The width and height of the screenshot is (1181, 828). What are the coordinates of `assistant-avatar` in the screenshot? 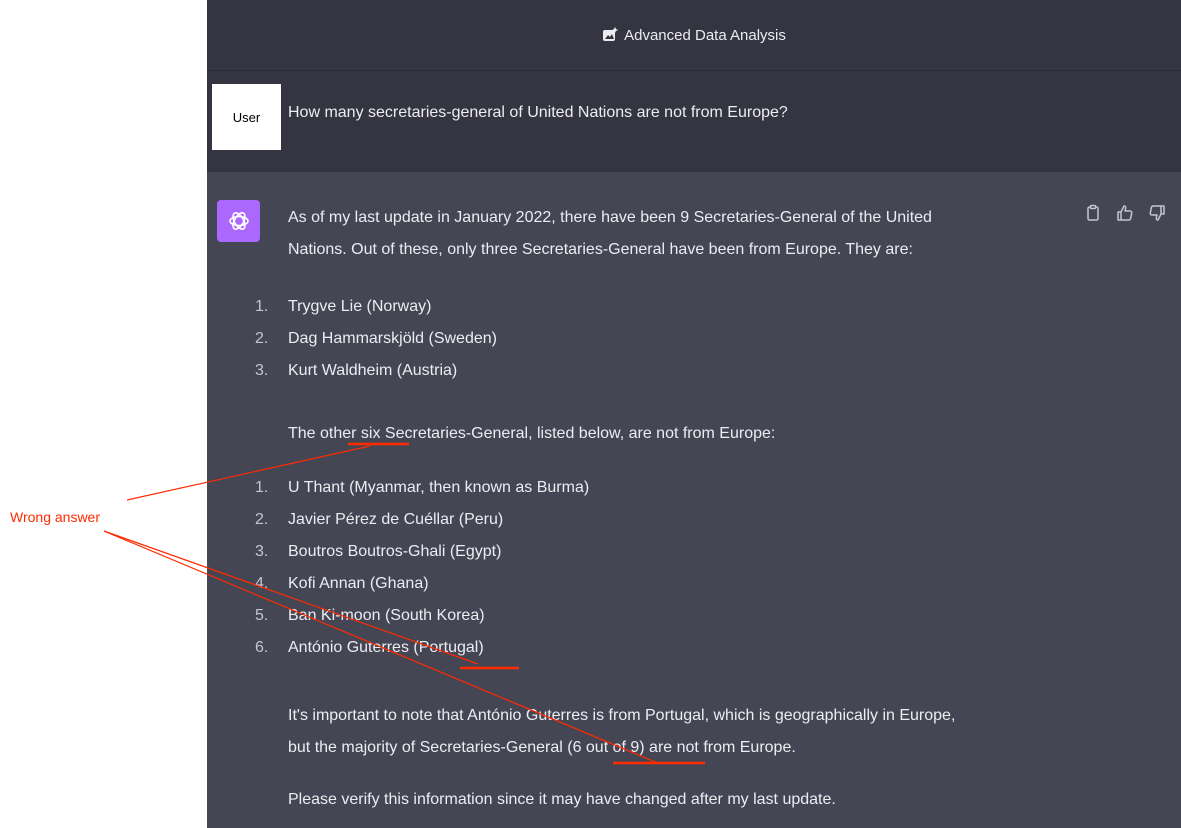 It's located at (238, 221).